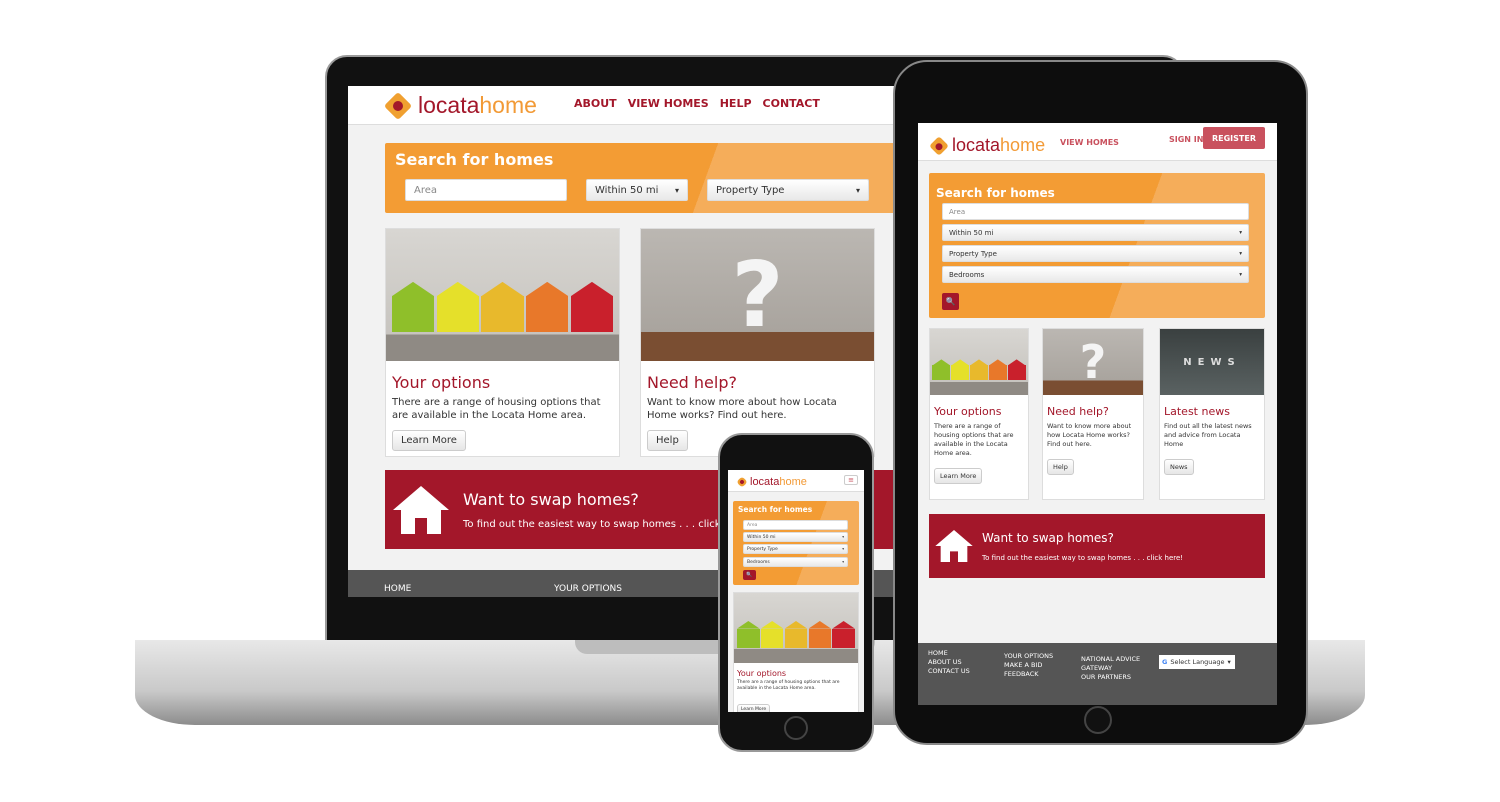 This screenshot has width=1500, height=802. I want to click on site-header: locatahome ABOUT VIEW HOMES HELP CONTACT, so click(628, 105).